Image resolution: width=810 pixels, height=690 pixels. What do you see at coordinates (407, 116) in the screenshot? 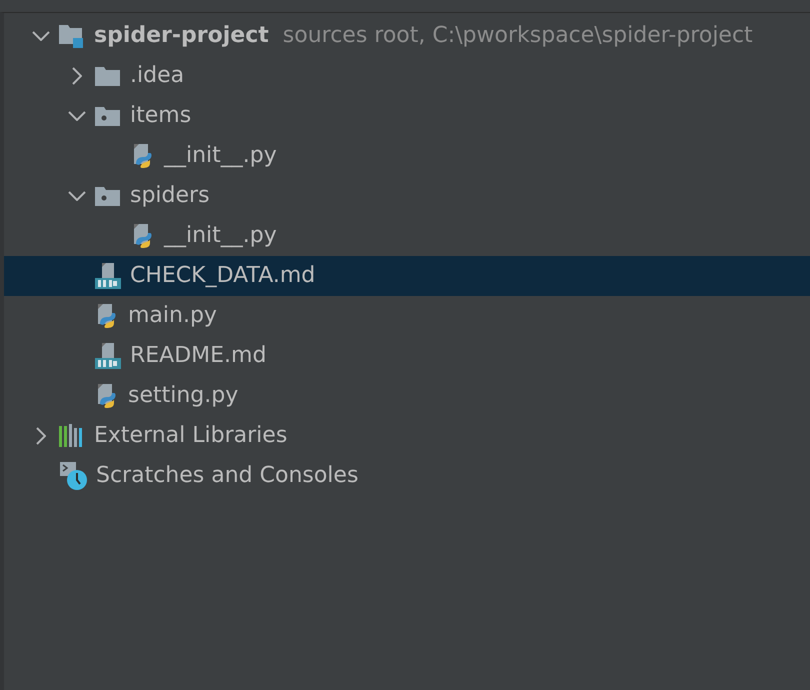
I see `tree-row: items` at bounding box center [407, 116].